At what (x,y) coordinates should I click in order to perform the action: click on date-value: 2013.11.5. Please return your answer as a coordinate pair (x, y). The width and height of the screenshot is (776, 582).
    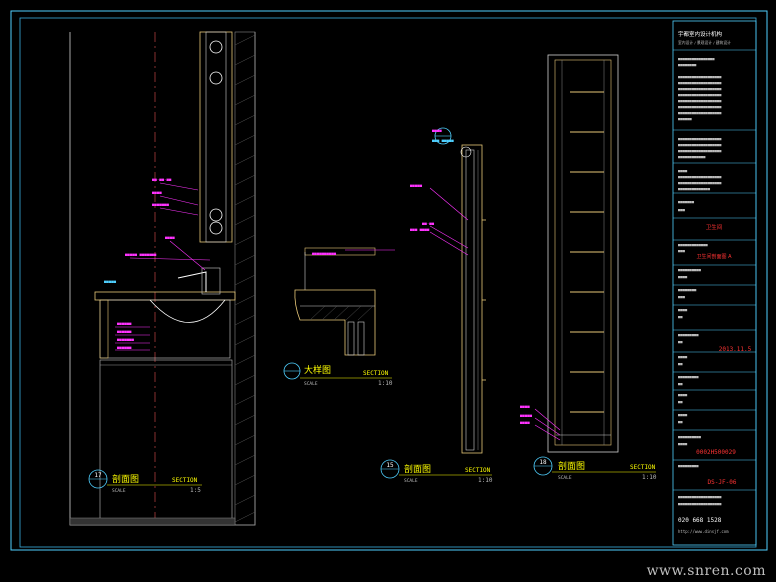
    Looking at the image, I should click on (735, 349).